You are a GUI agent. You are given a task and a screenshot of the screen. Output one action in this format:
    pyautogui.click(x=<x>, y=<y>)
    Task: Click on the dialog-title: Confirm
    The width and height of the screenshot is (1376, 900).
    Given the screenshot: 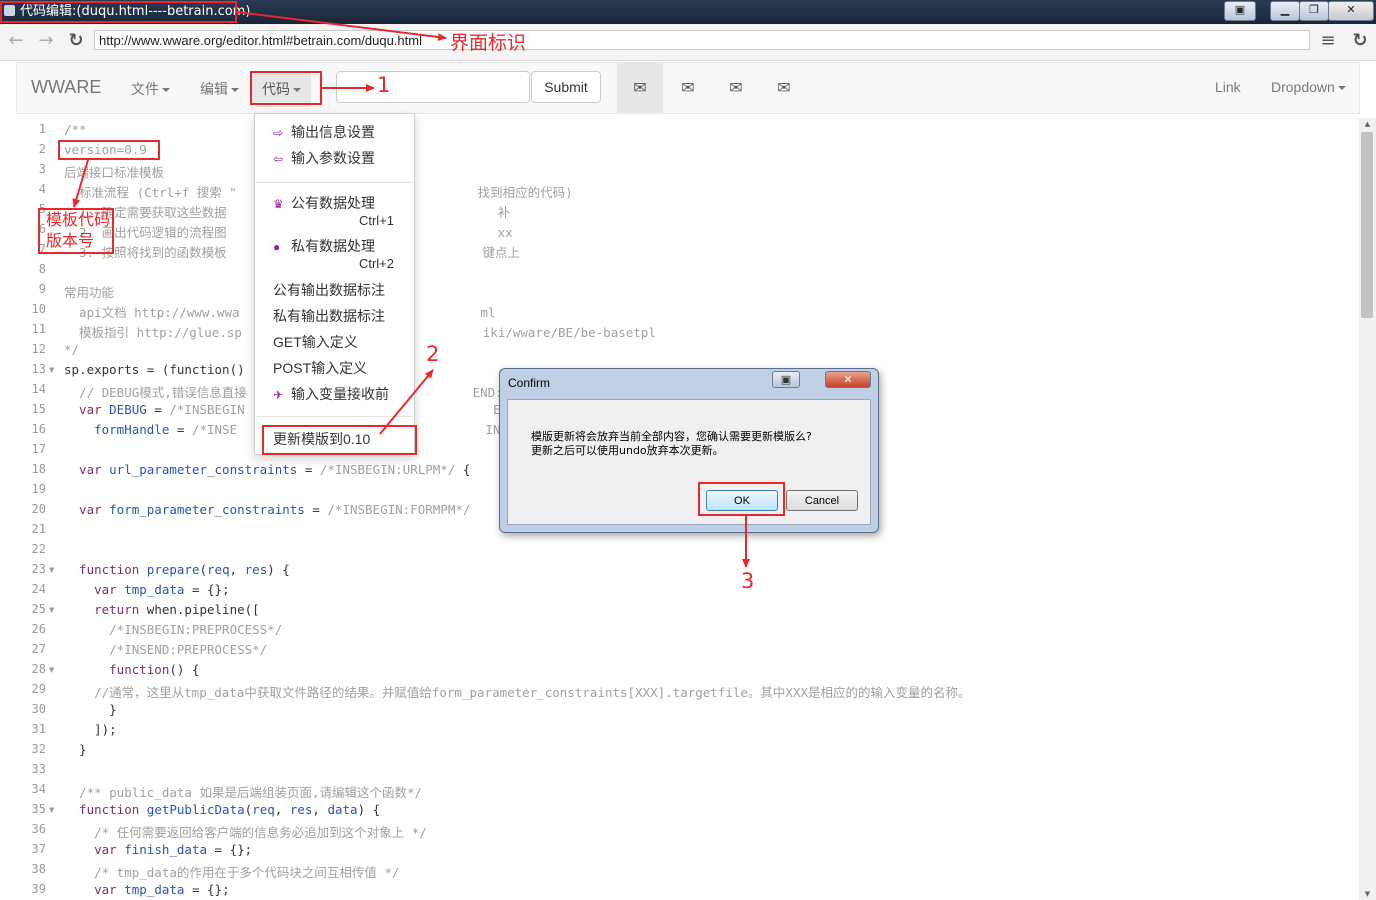 What is the action you would take?
    pyautogui.click(x=529, y=383)
    